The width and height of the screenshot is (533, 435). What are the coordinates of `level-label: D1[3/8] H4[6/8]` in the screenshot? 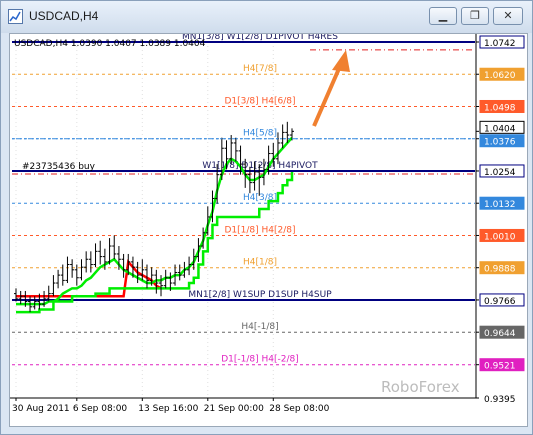 It's located at (259, 101).